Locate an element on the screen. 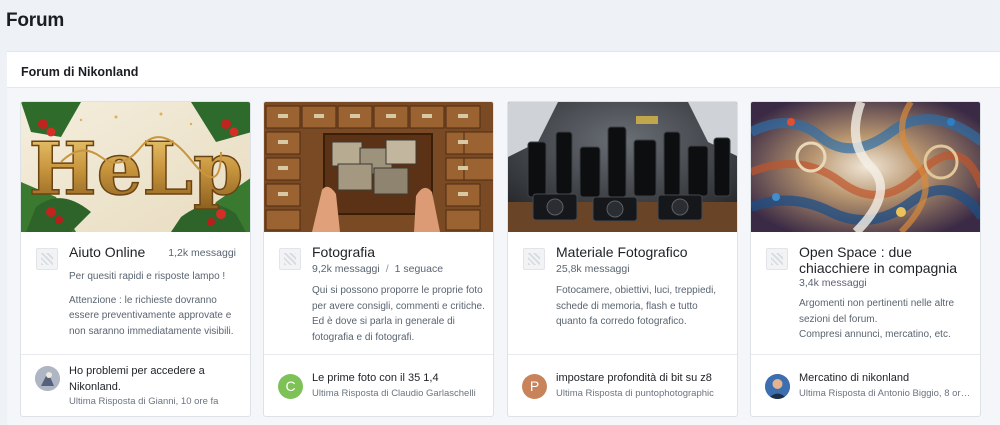  user-avatar: P is located at coordinates (534, 386).